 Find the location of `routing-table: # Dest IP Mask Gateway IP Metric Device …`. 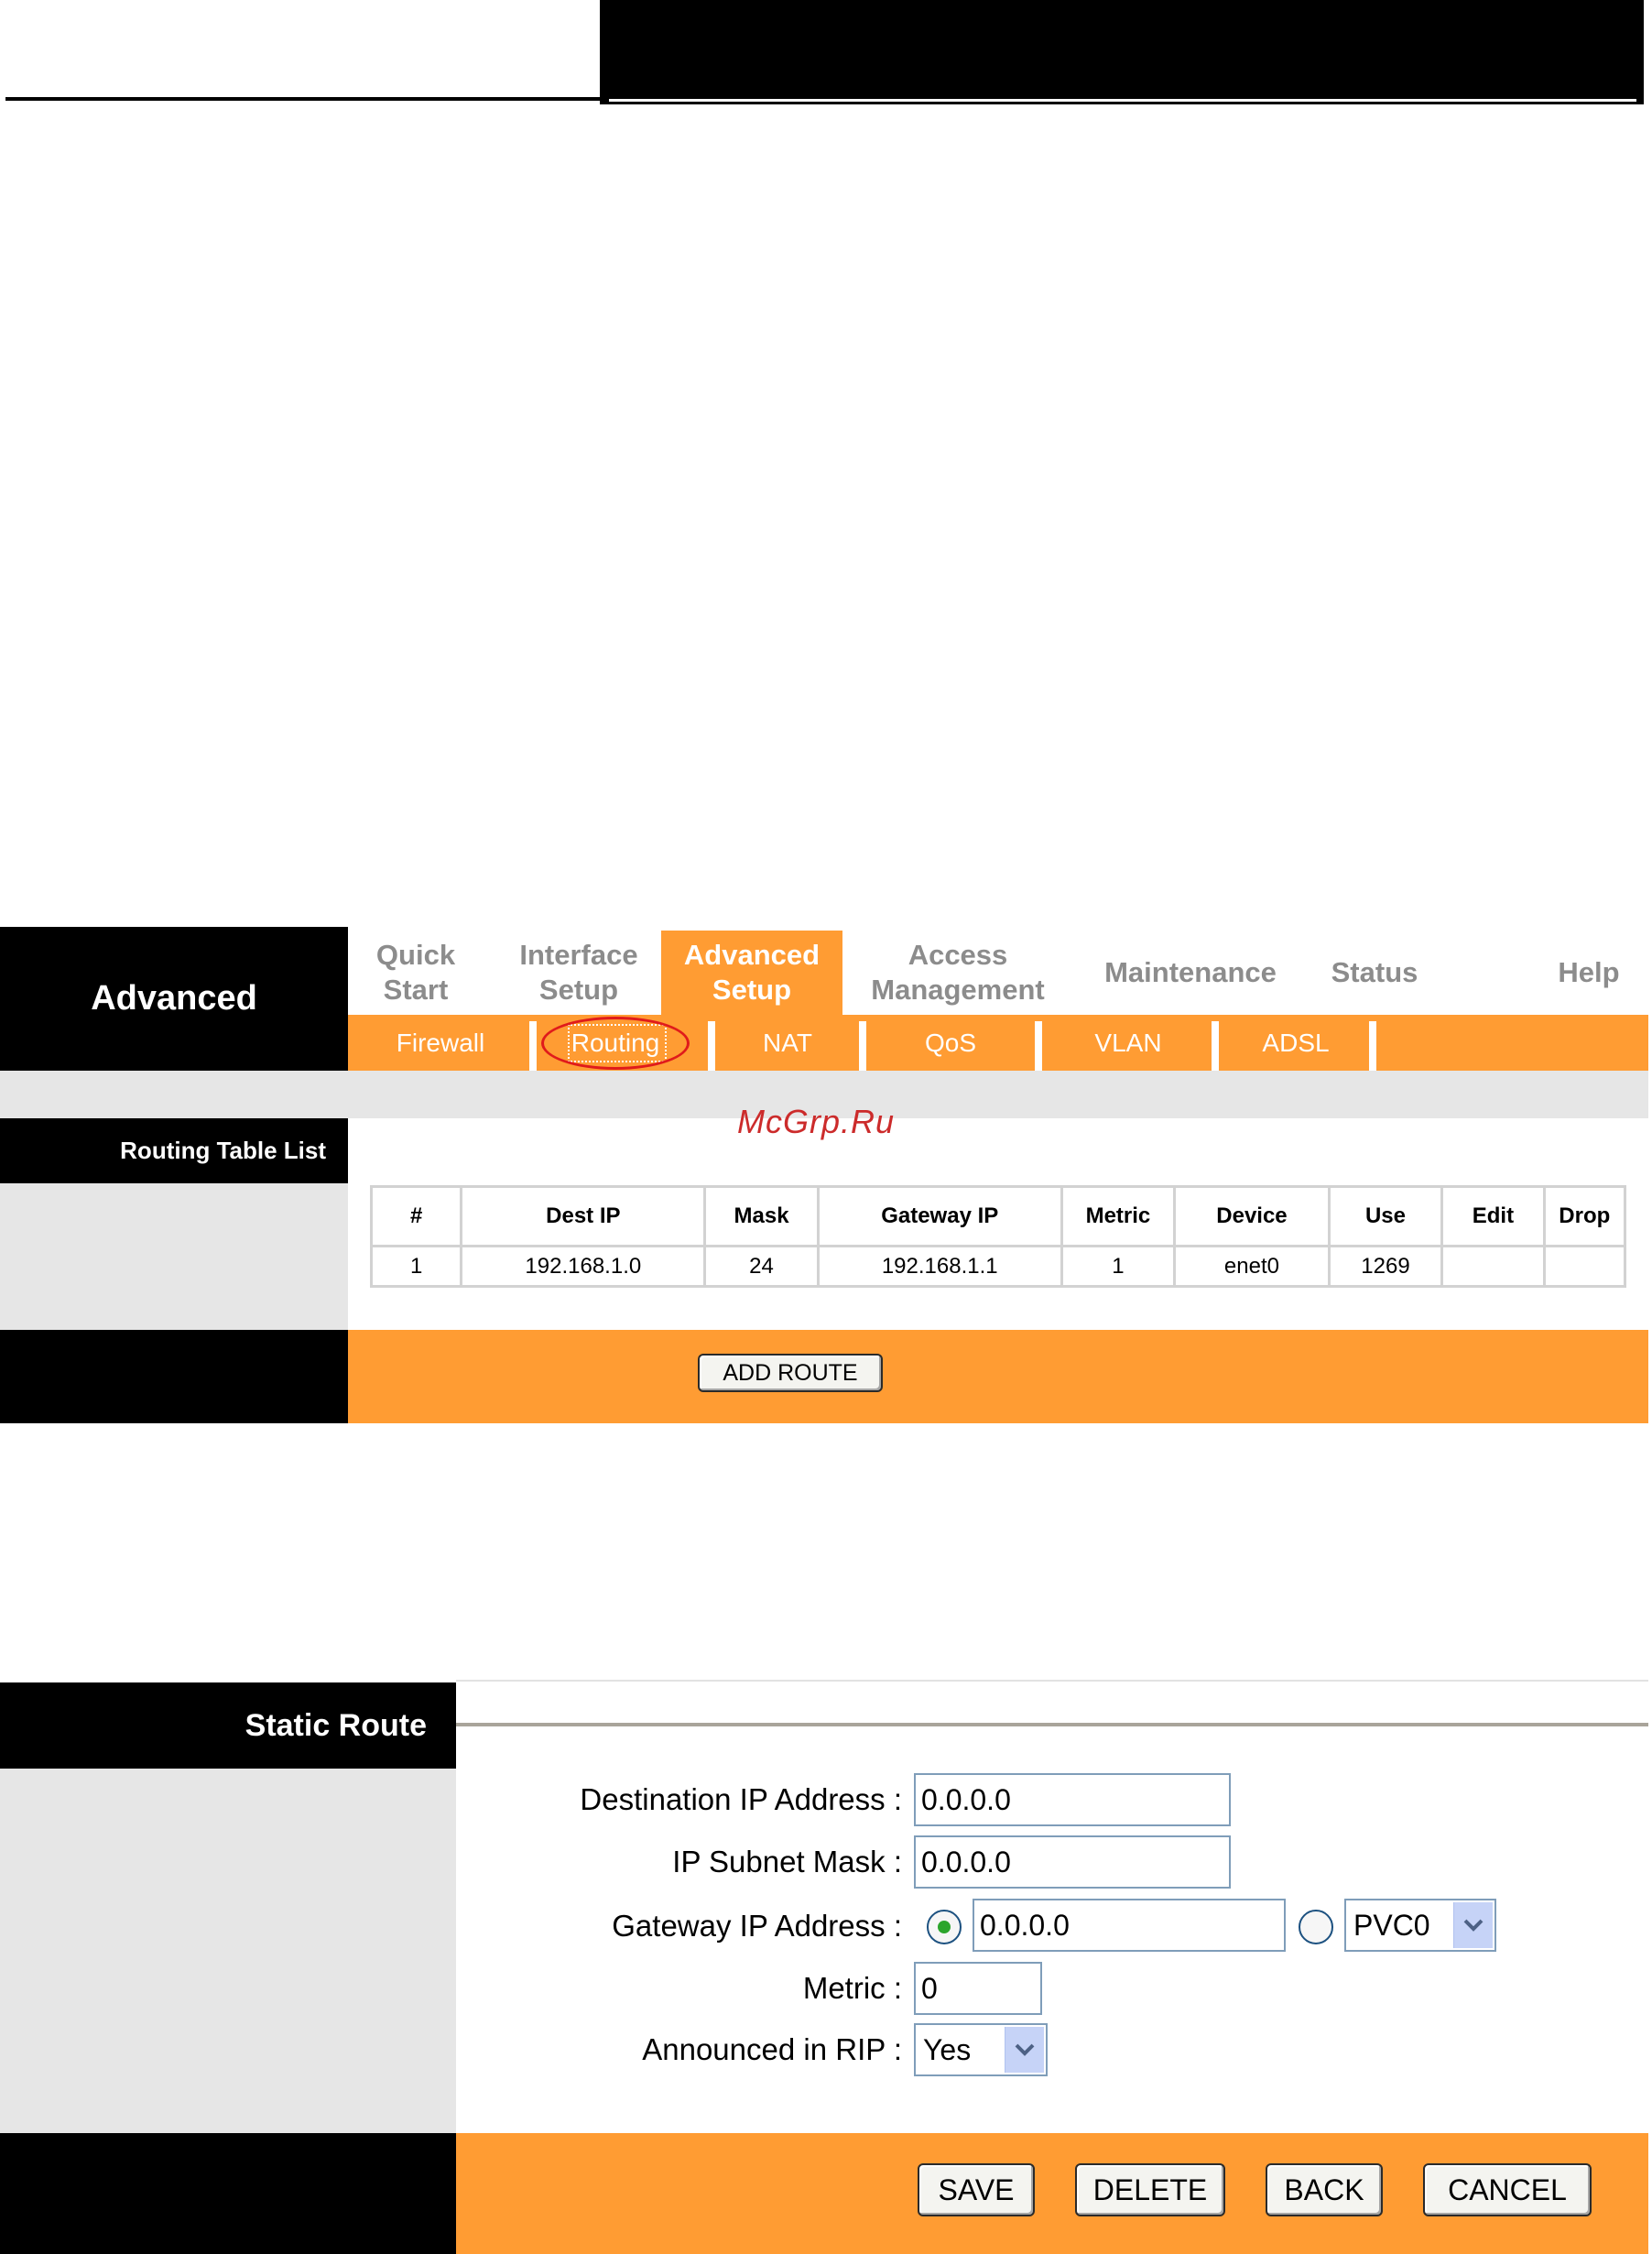

routing-table: # Dest IP Mask Gateway IP Metric Device … is located at coordinates (998, 1236).